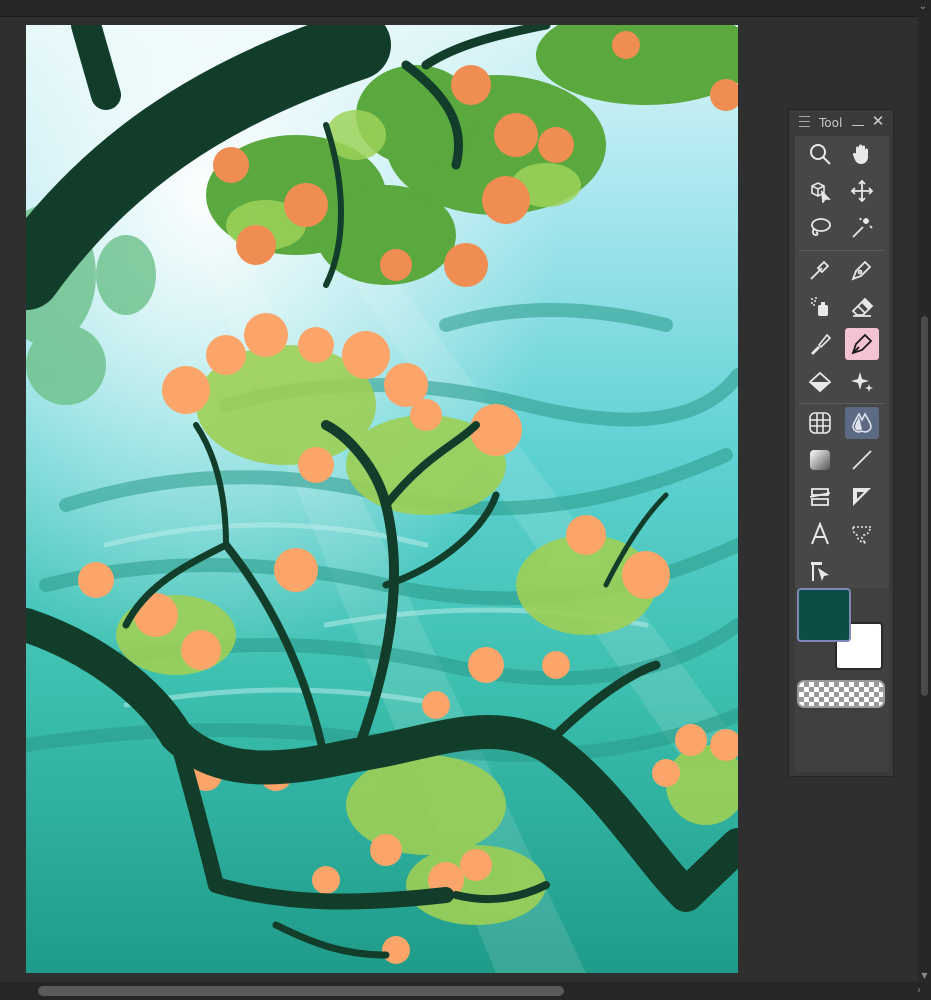 Image resolution: width=931 pixels, height=1000 pixels. I want to click on pen-tool-pen-nib-icon, so click(862, 270).